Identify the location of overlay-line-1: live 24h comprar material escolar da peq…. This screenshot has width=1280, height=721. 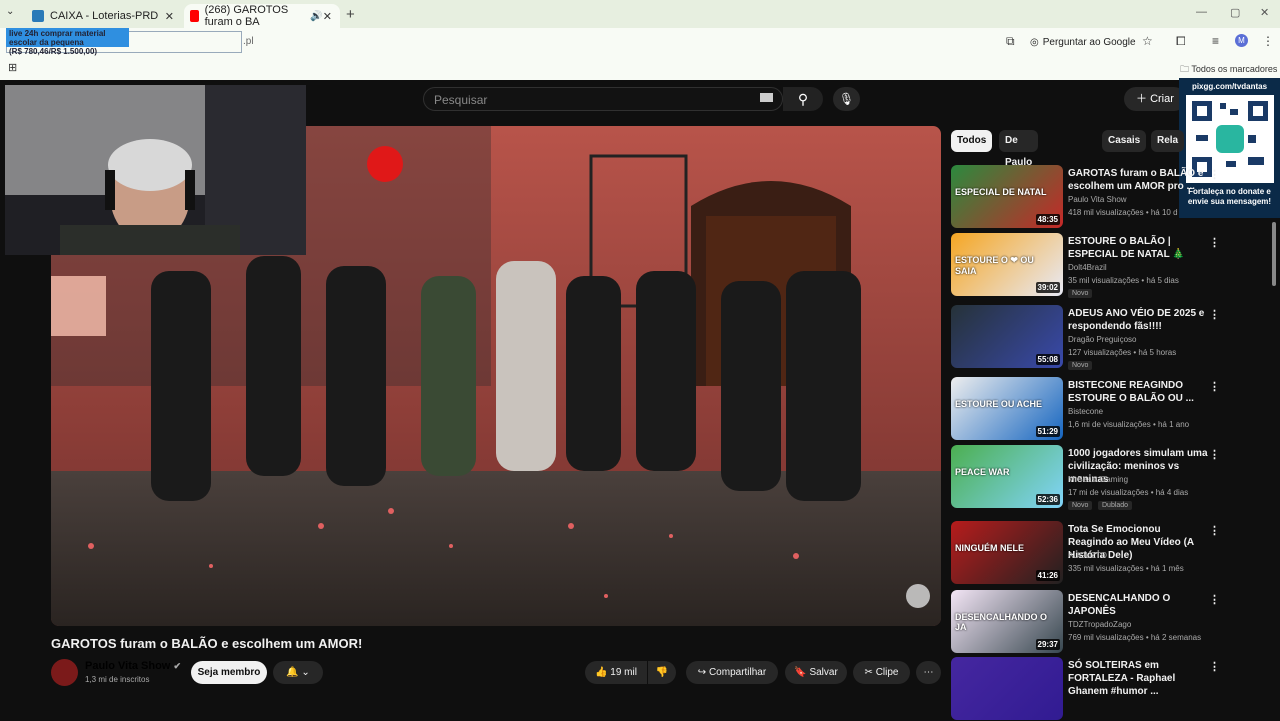
(57, 38).